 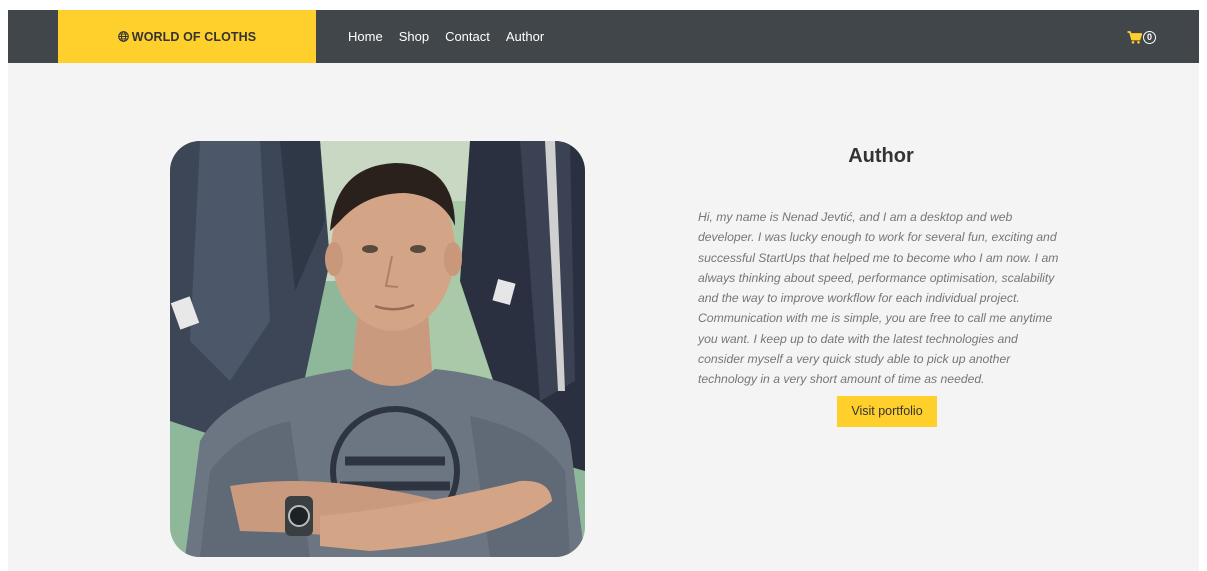 I want to click on main-nav: Home Shop Contact Author, so click(x=446, y=36).